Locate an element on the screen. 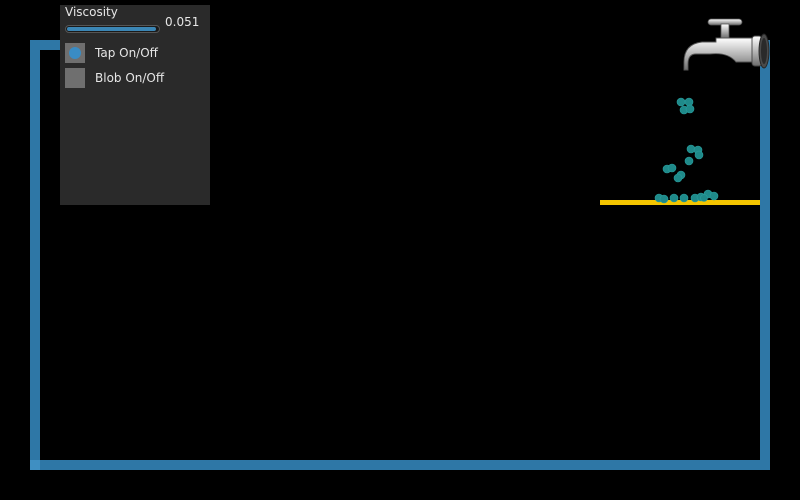 Image resolution: width=800 pixels, height=500 pixels. tap-toggle-box is located at coordinates (75, 53).